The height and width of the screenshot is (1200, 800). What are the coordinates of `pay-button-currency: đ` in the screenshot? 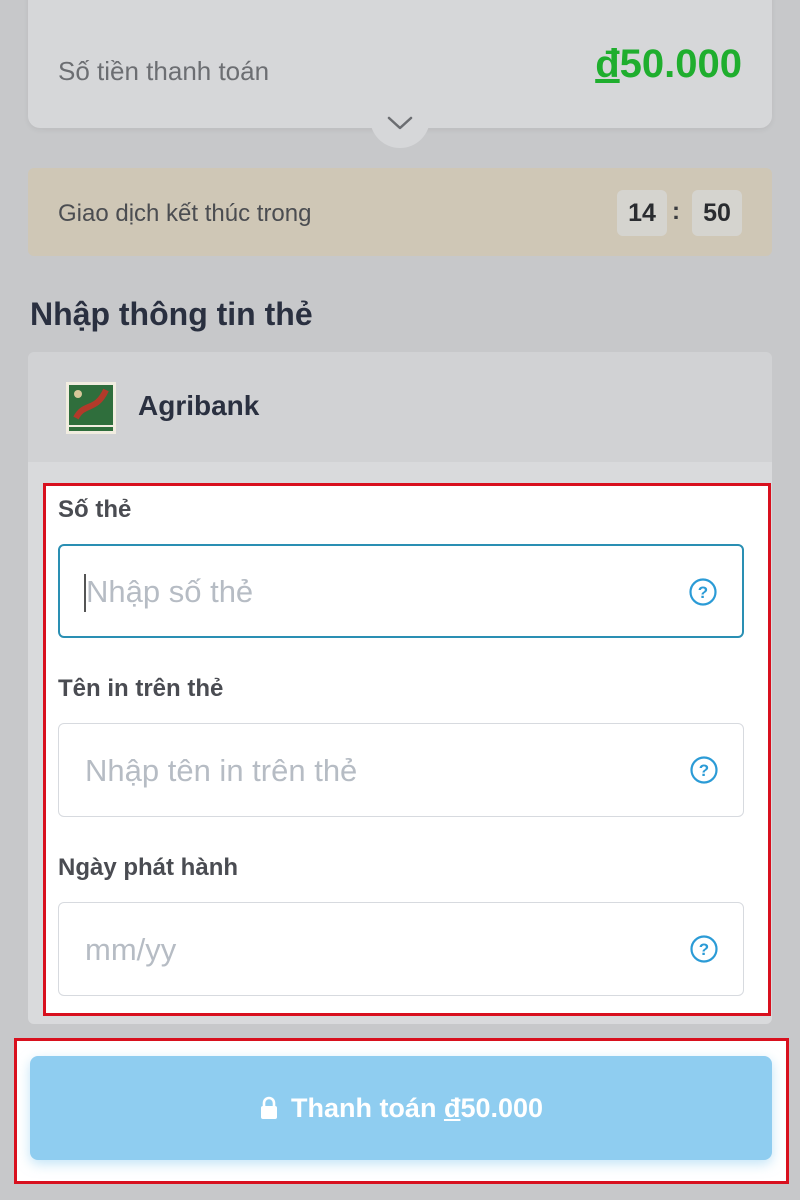 It's located at (452, 1107).